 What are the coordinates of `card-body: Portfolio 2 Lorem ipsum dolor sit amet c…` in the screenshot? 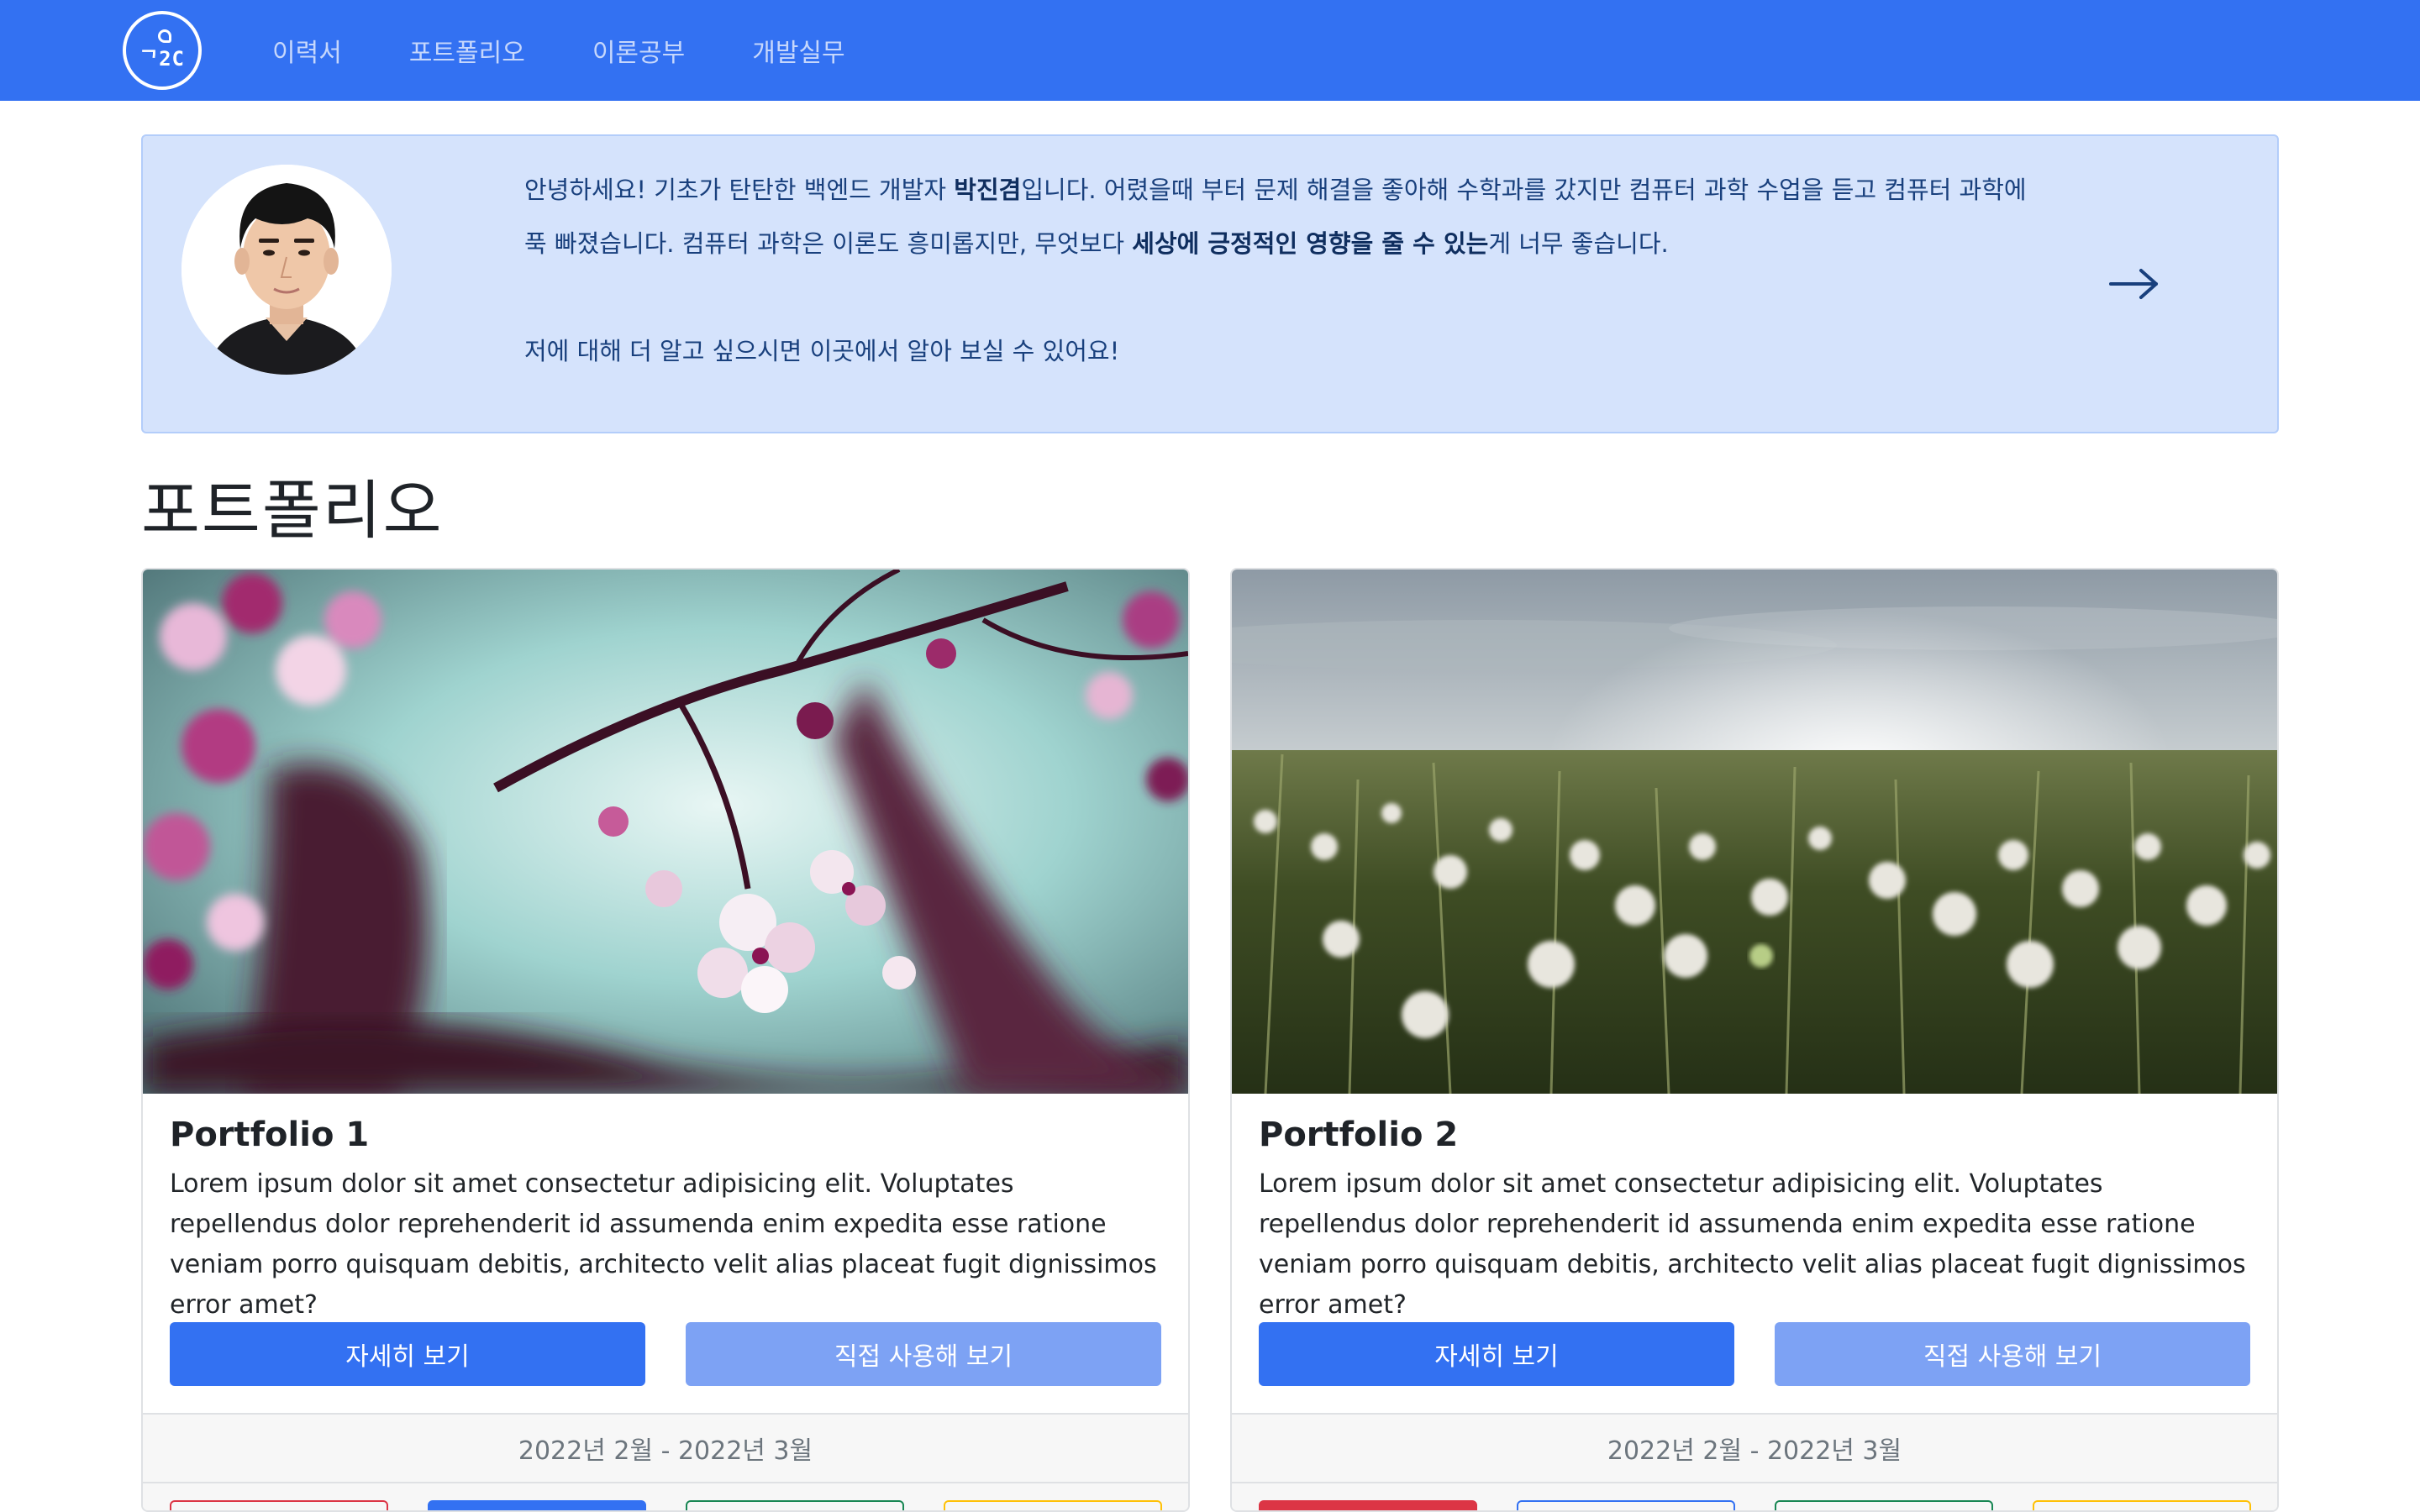 It's located at (1754, 1221).